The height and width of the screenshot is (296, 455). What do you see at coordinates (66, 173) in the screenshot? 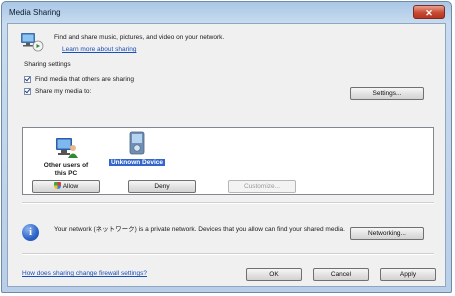
I see `device-label-other-users-line2: this PC` at bounding box center [66, 173].